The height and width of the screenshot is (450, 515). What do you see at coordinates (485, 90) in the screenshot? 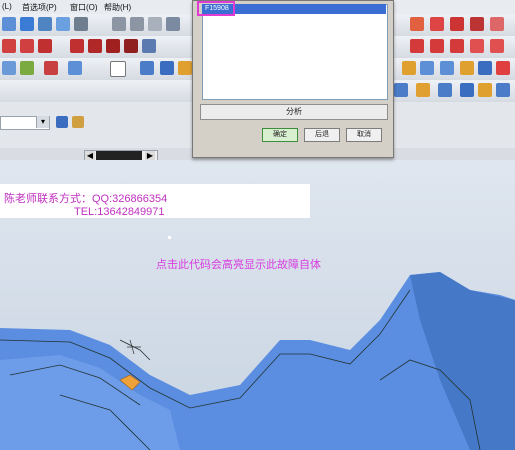
I see `wireframe-icon` at bounding box center [485, 90].